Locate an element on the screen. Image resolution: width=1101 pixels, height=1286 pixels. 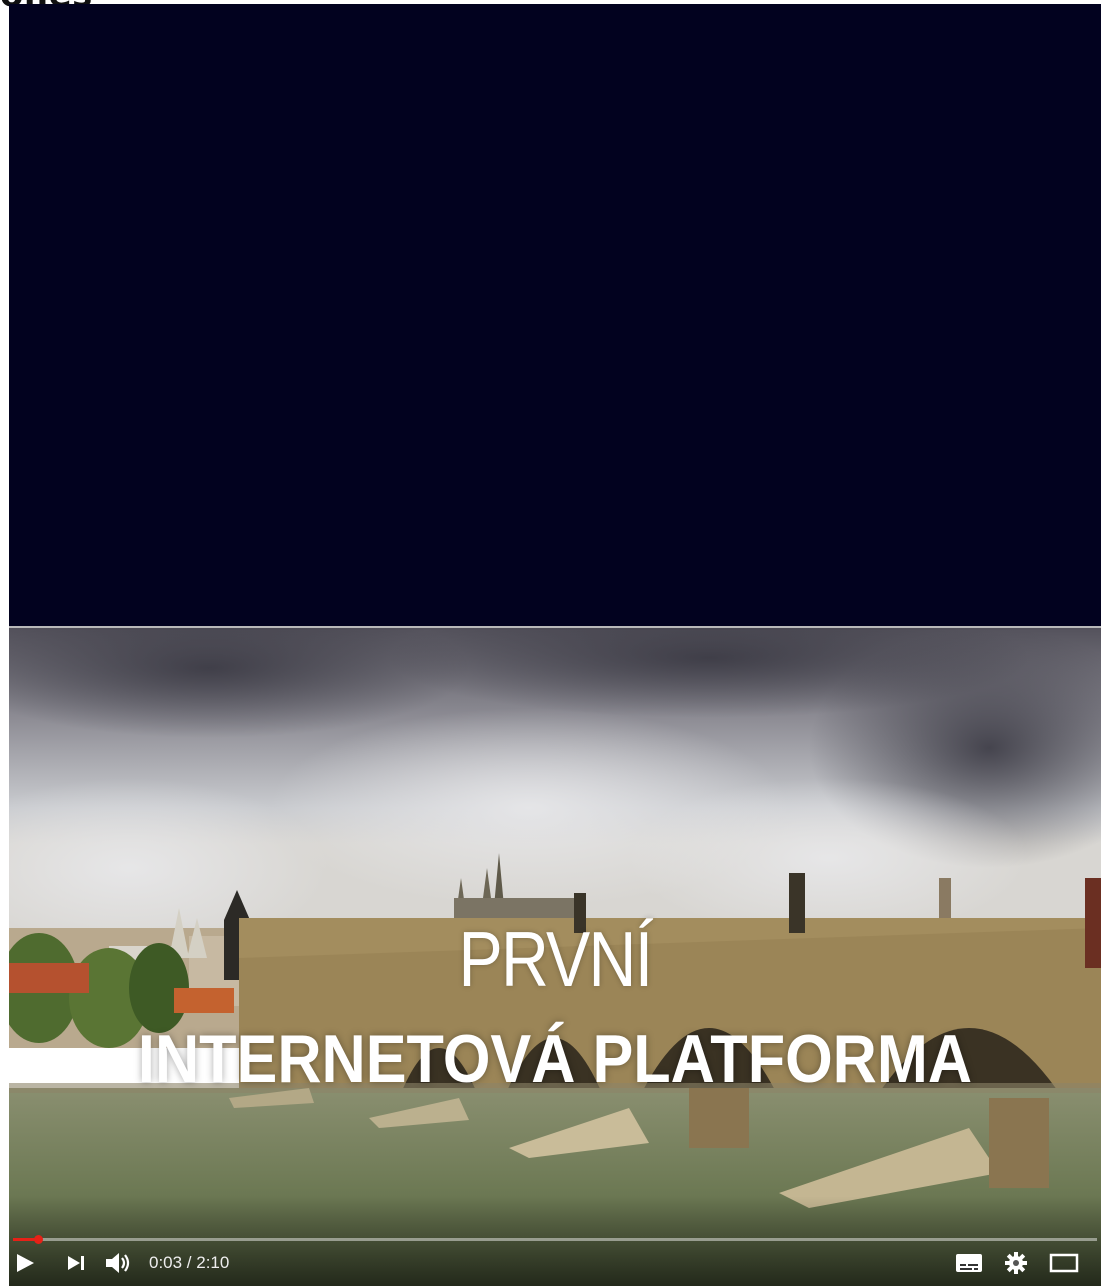
gear-icon is located at coordinates (1016, 1263).